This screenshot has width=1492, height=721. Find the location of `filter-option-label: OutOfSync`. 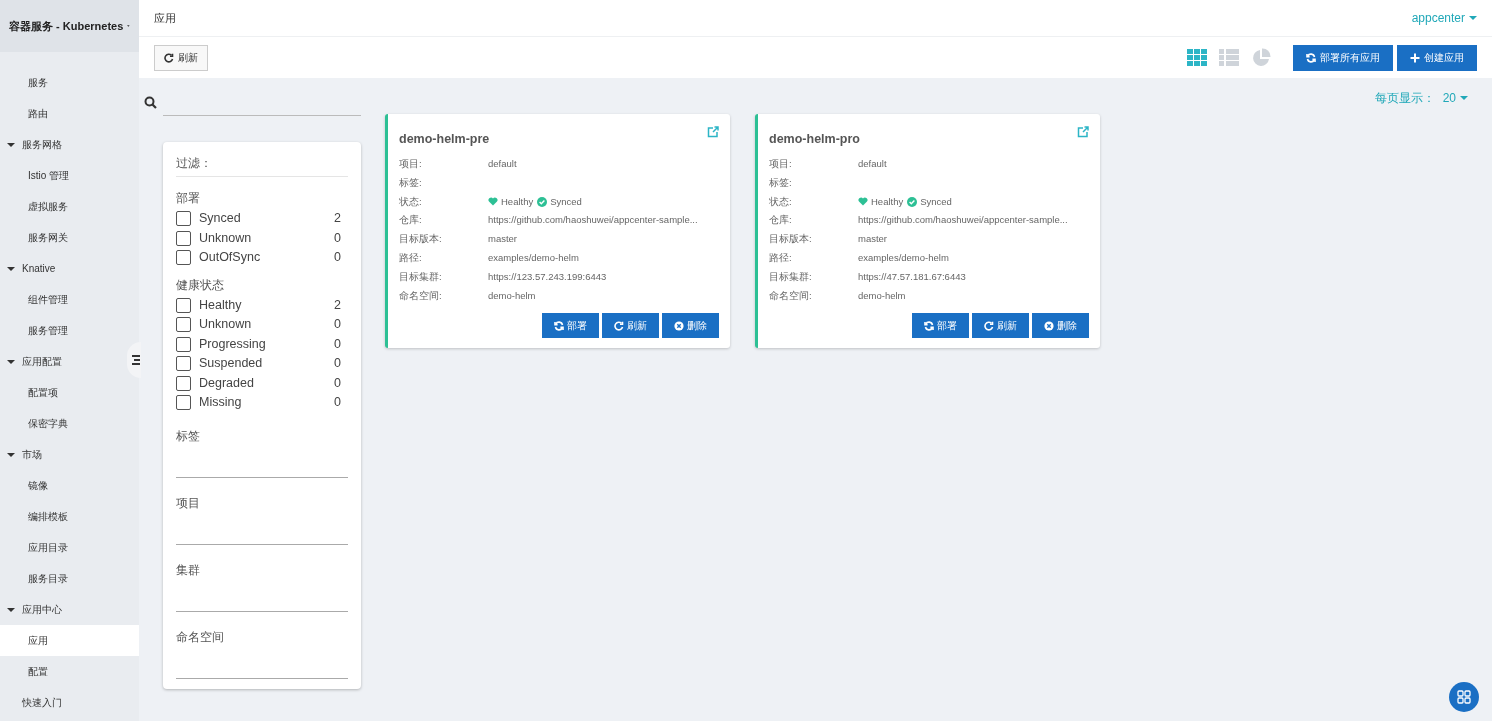

filter-option-label: OutOfSync is located at coordinates (230, 258).